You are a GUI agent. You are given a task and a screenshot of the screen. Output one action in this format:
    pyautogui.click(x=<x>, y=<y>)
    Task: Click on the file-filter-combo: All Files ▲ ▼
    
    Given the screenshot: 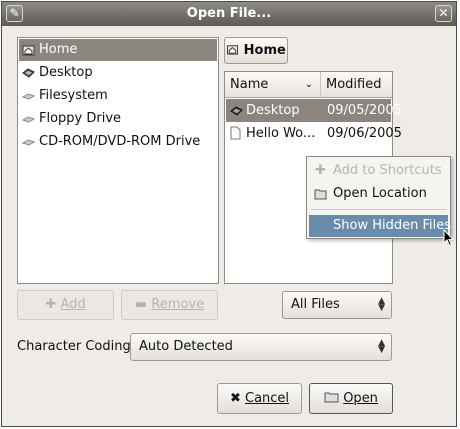 What is the action you would take?
    pyautogui.click(x=337, y=305)
    